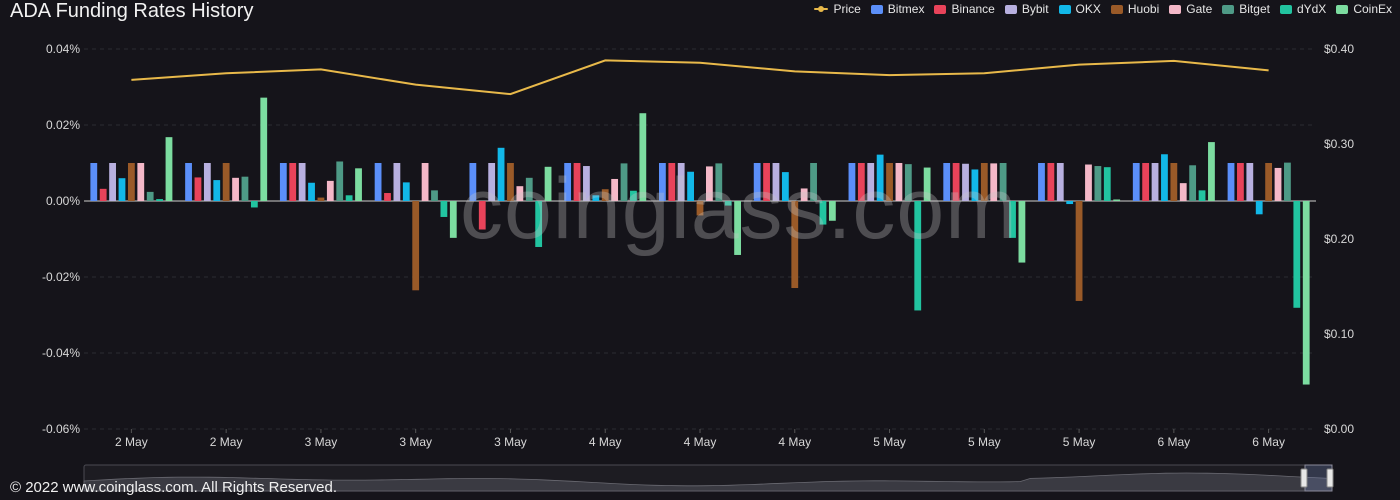 The height and width of the screenshot is (500, 1400). I want to click on zoom-handle-left, so click(1304, 478).